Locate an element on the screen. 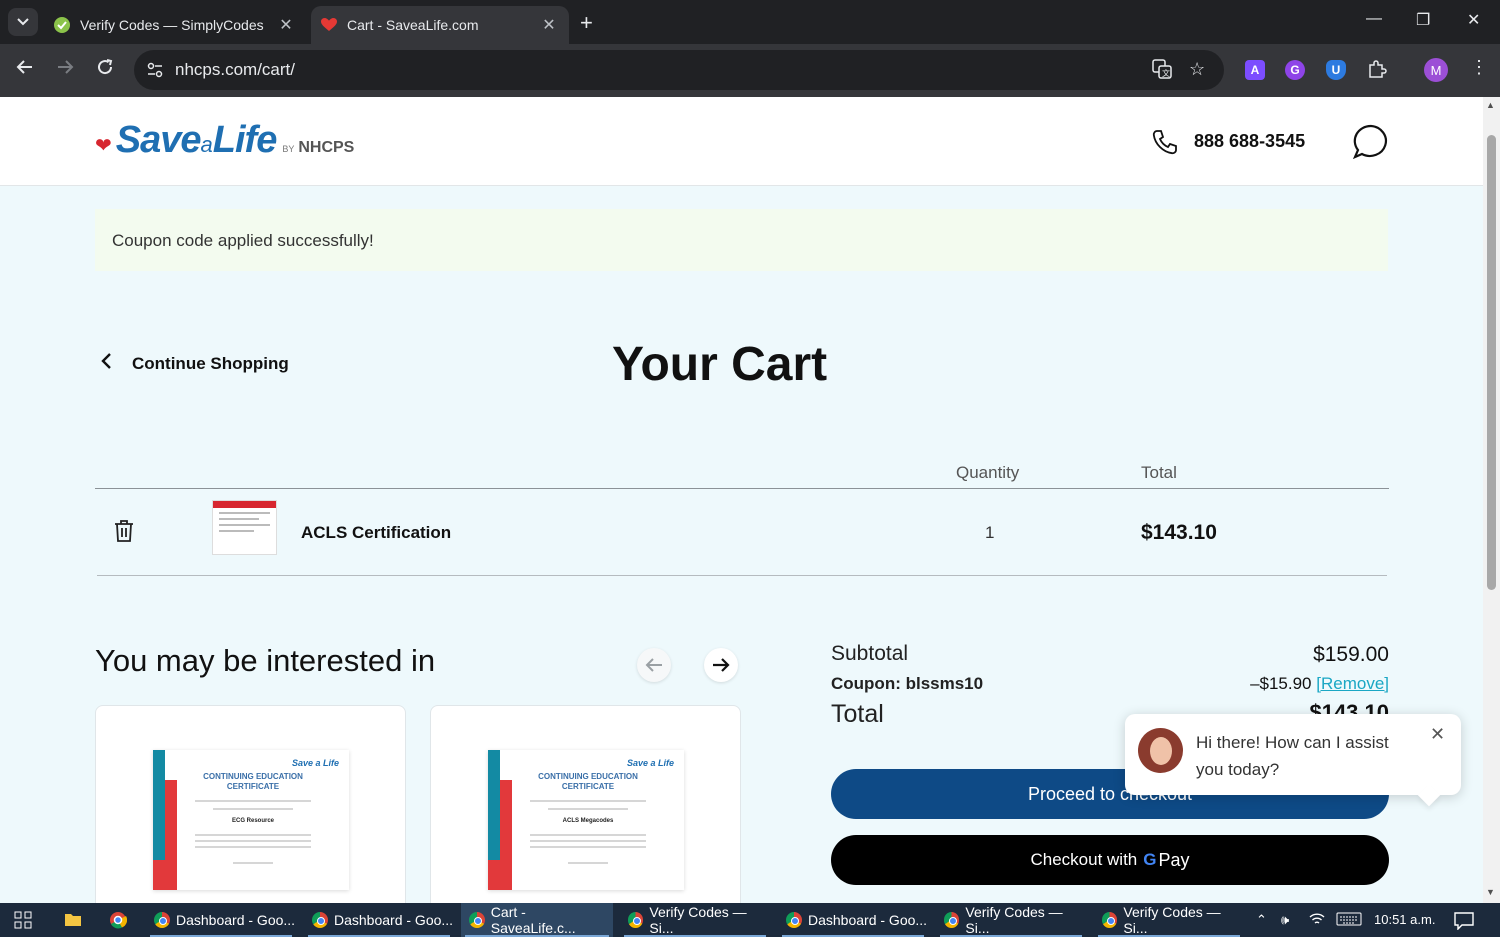 The image size is (1500, 937). logo-text: Life is located at coordinates (245, 140).